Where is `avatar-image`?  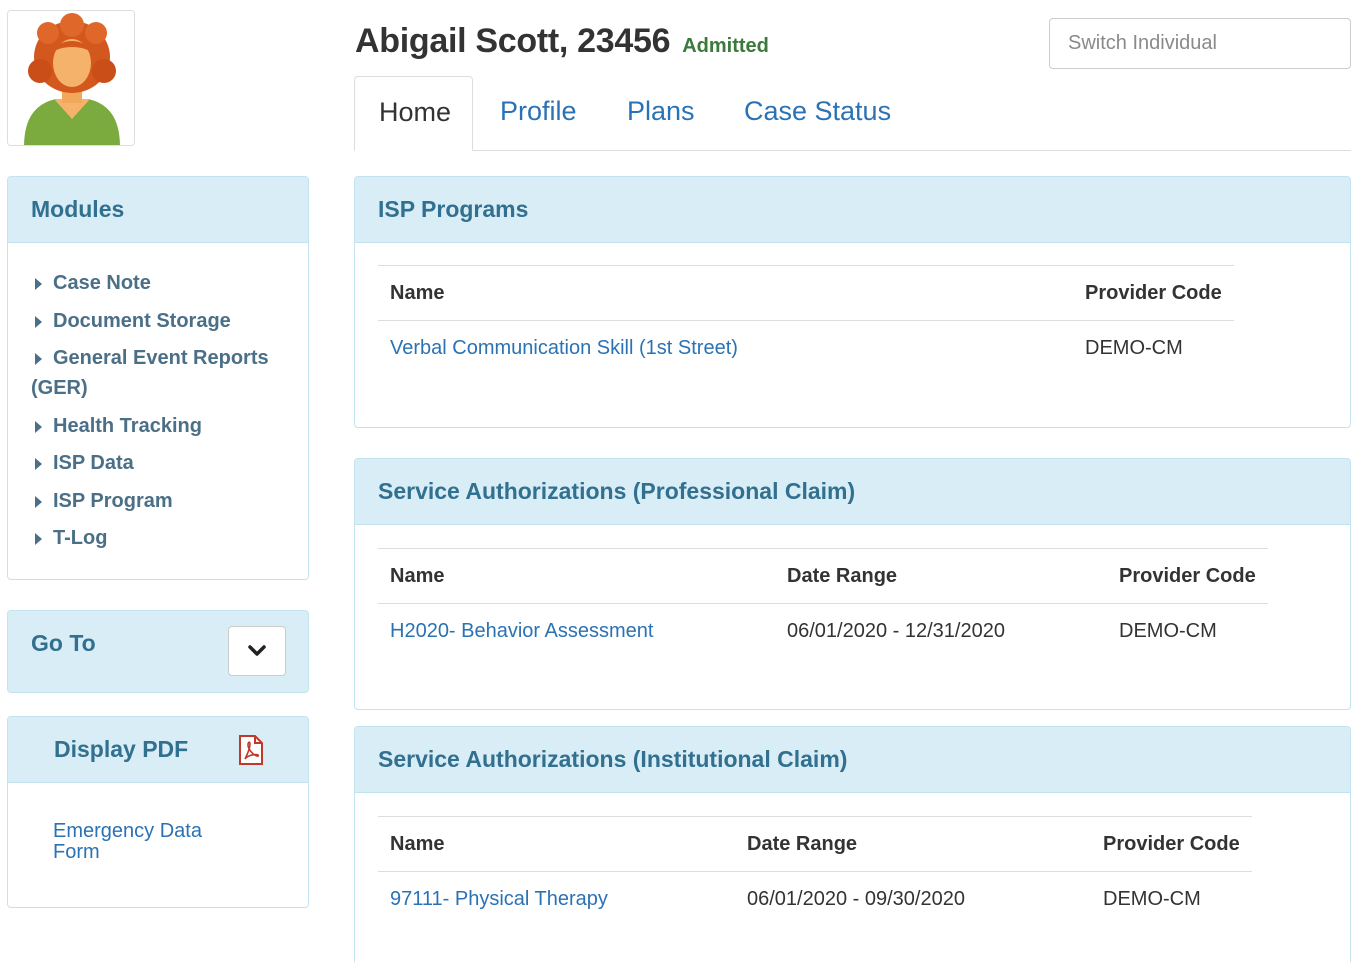
avatar-image is located at coordinates (71, 78).